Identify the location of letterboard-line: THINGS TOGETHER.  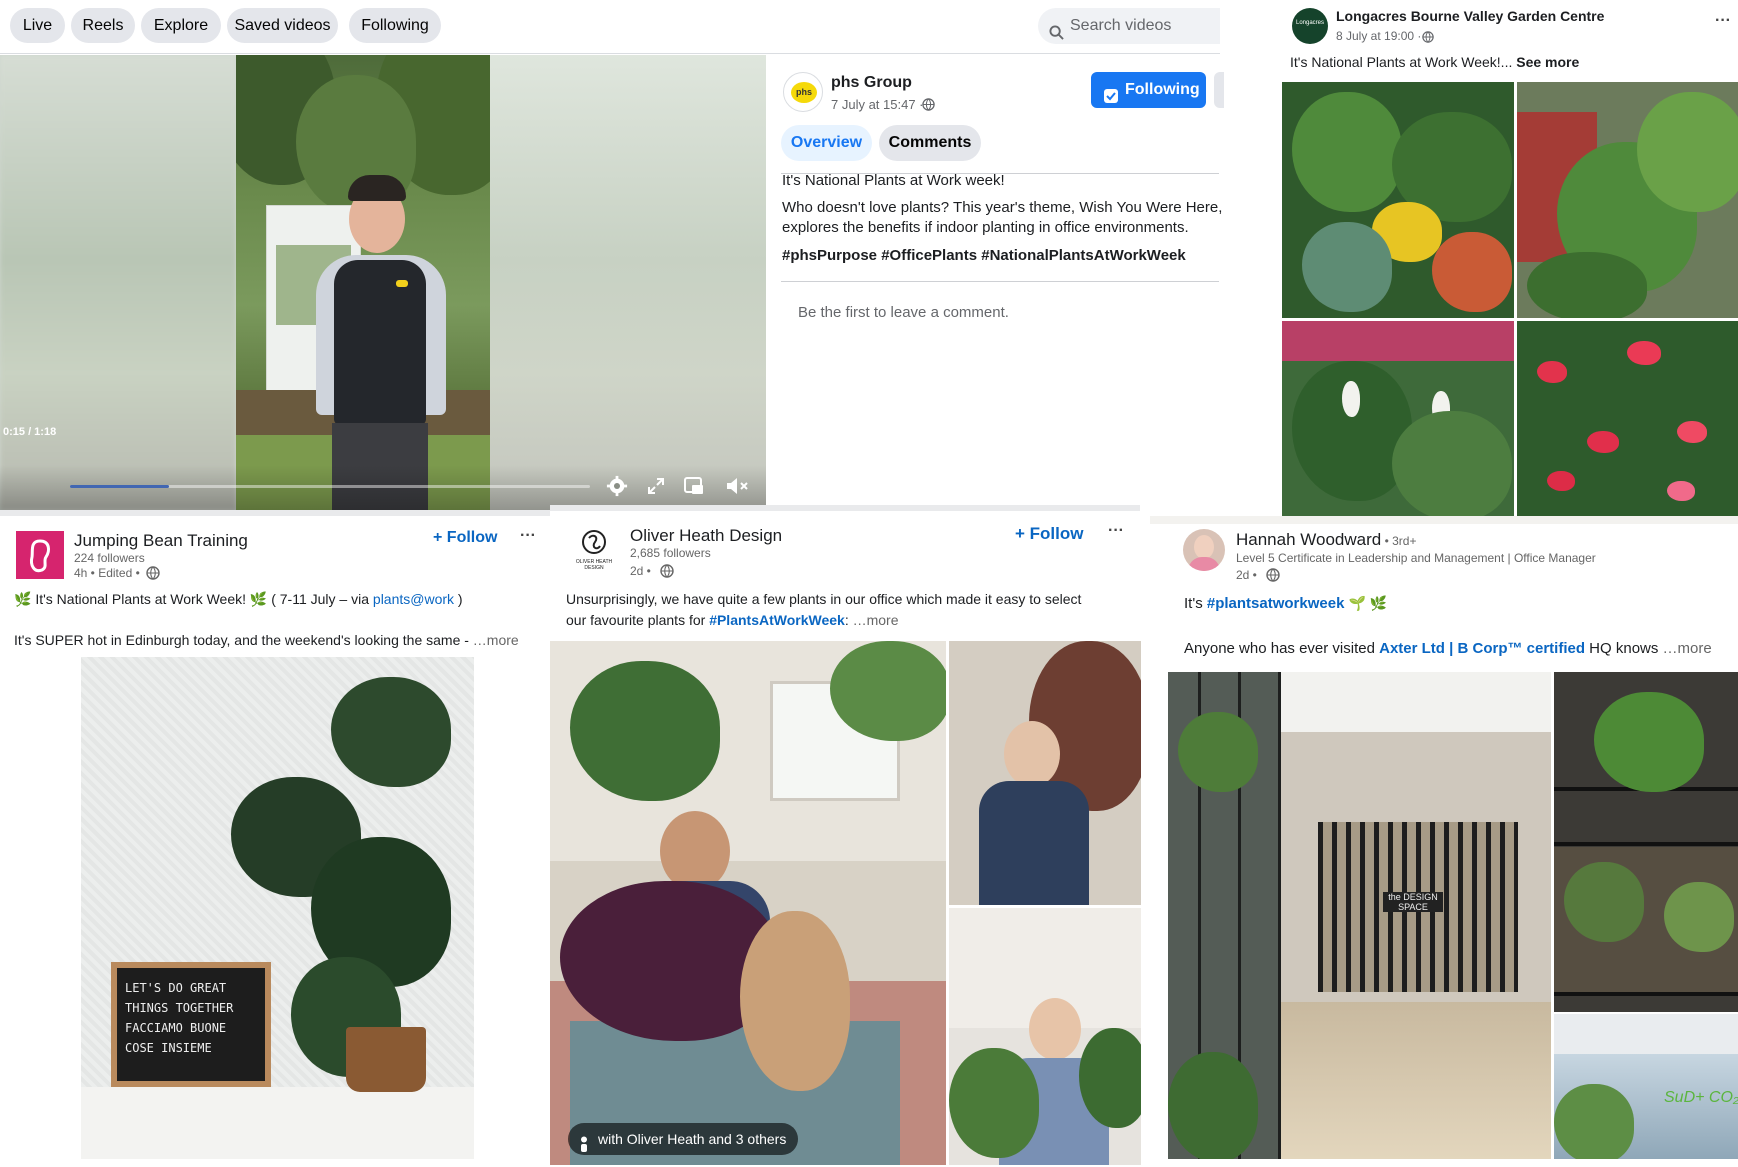
(179, 1008).